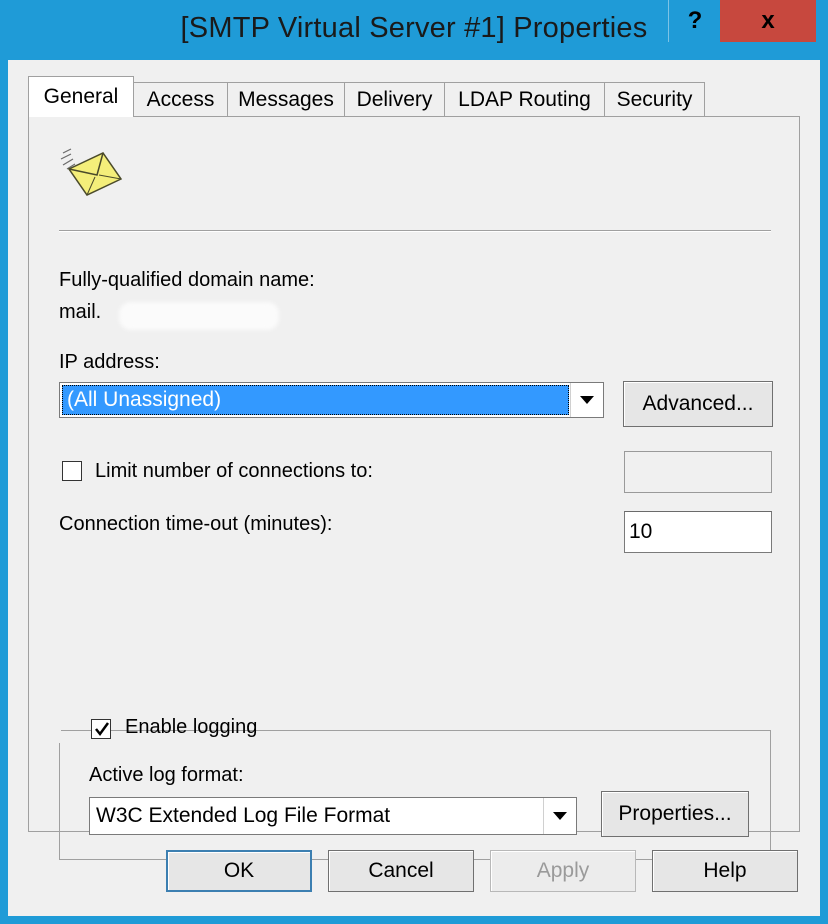 The height and width of the screenshot is (924, 828). Describe the element at coordinates (191, 727) in the screenshot. I see `enable-logging-label: Enable logging` at that location.